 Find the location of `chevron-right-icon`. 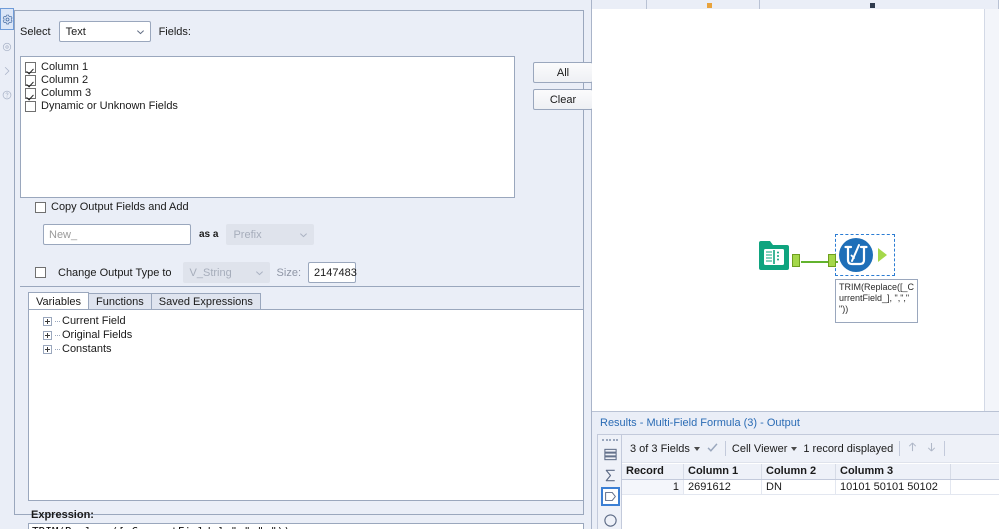

chevron-right-icon is located at coordinates (7, 71).